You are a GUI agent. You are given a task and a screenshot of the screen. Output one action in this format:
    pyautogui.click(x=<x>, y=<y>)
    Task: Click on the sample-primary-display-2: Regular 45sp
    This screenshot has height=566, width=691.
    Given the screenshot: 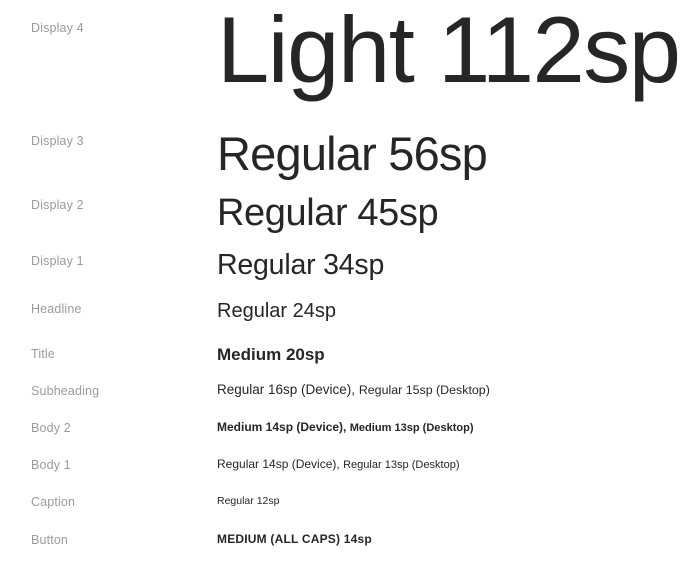 What is the action you would take?
    pyautogui.click(x=328, y=213)
    